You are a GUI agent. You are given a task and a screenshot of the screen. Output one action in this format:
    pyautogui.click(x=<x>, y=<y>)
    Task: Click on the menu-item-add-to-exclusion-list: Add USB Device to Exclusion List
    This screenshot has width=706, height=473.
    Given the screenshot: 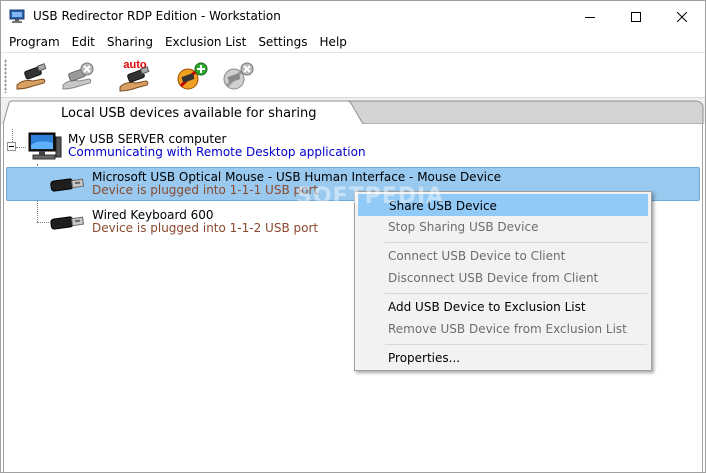 What is the action you would take?
    pyautogui.click(x=503, y=307)
    